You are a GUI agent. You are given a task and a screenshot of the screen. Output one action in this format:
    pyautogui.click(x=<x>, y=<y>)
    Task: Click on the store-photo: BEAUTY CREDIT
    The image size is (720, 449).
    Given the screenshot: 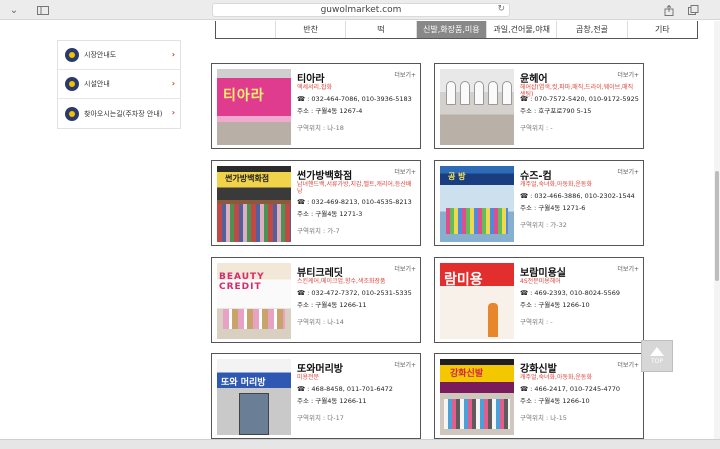 What is the action you would take?
    pyautogui.click(x=254, y=301)
    